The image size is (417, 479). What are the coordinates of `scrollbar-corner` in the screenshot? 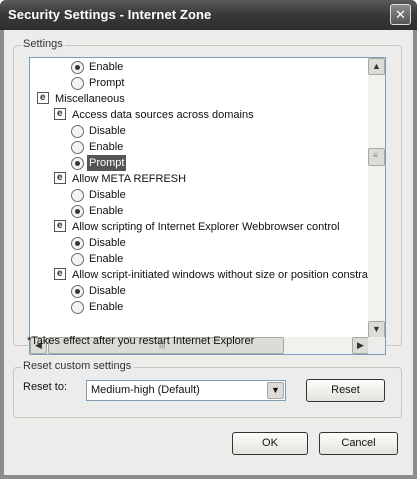 It's located at (376, 345).